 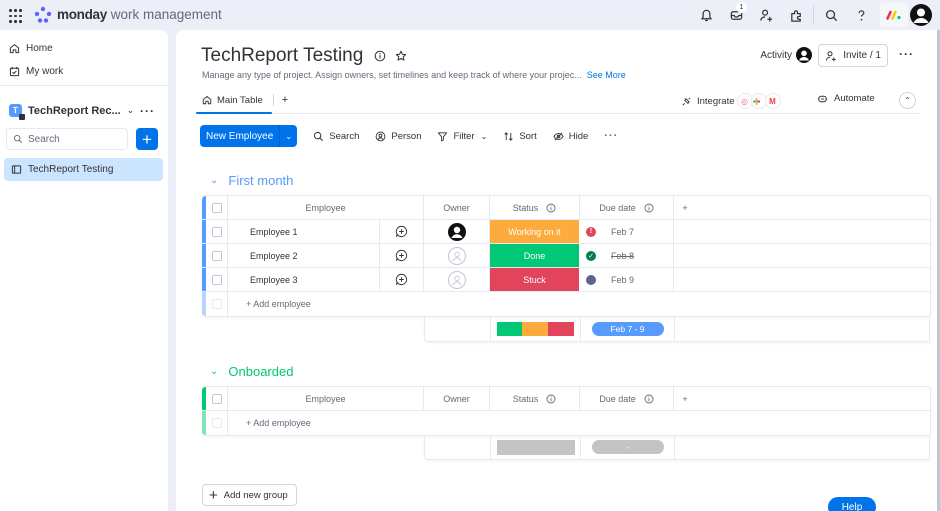 I want to click on collapse-header-button: ⌃, so click(x=907, y=100).